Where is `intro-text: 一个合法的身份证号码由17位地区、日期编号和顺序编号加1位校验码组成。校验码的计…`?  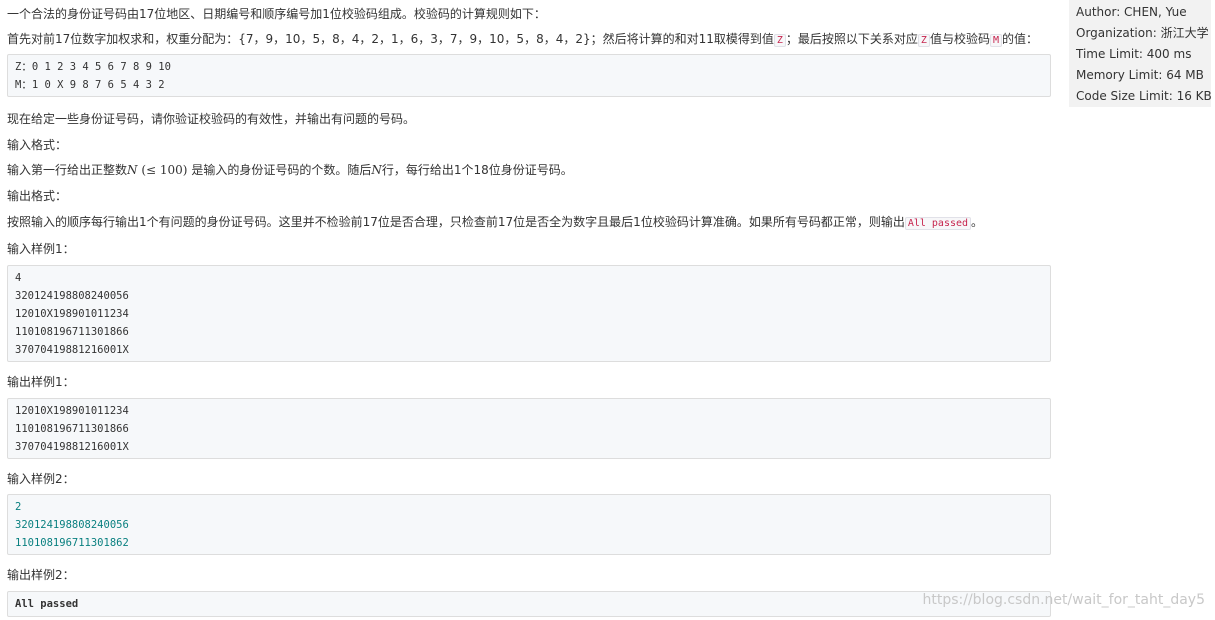
intro-text: 一个合法的身份证号码由17位地区、日期编号和顺序编号加1位校验码组成。校验码的计… is located at coordinates (276, 14).